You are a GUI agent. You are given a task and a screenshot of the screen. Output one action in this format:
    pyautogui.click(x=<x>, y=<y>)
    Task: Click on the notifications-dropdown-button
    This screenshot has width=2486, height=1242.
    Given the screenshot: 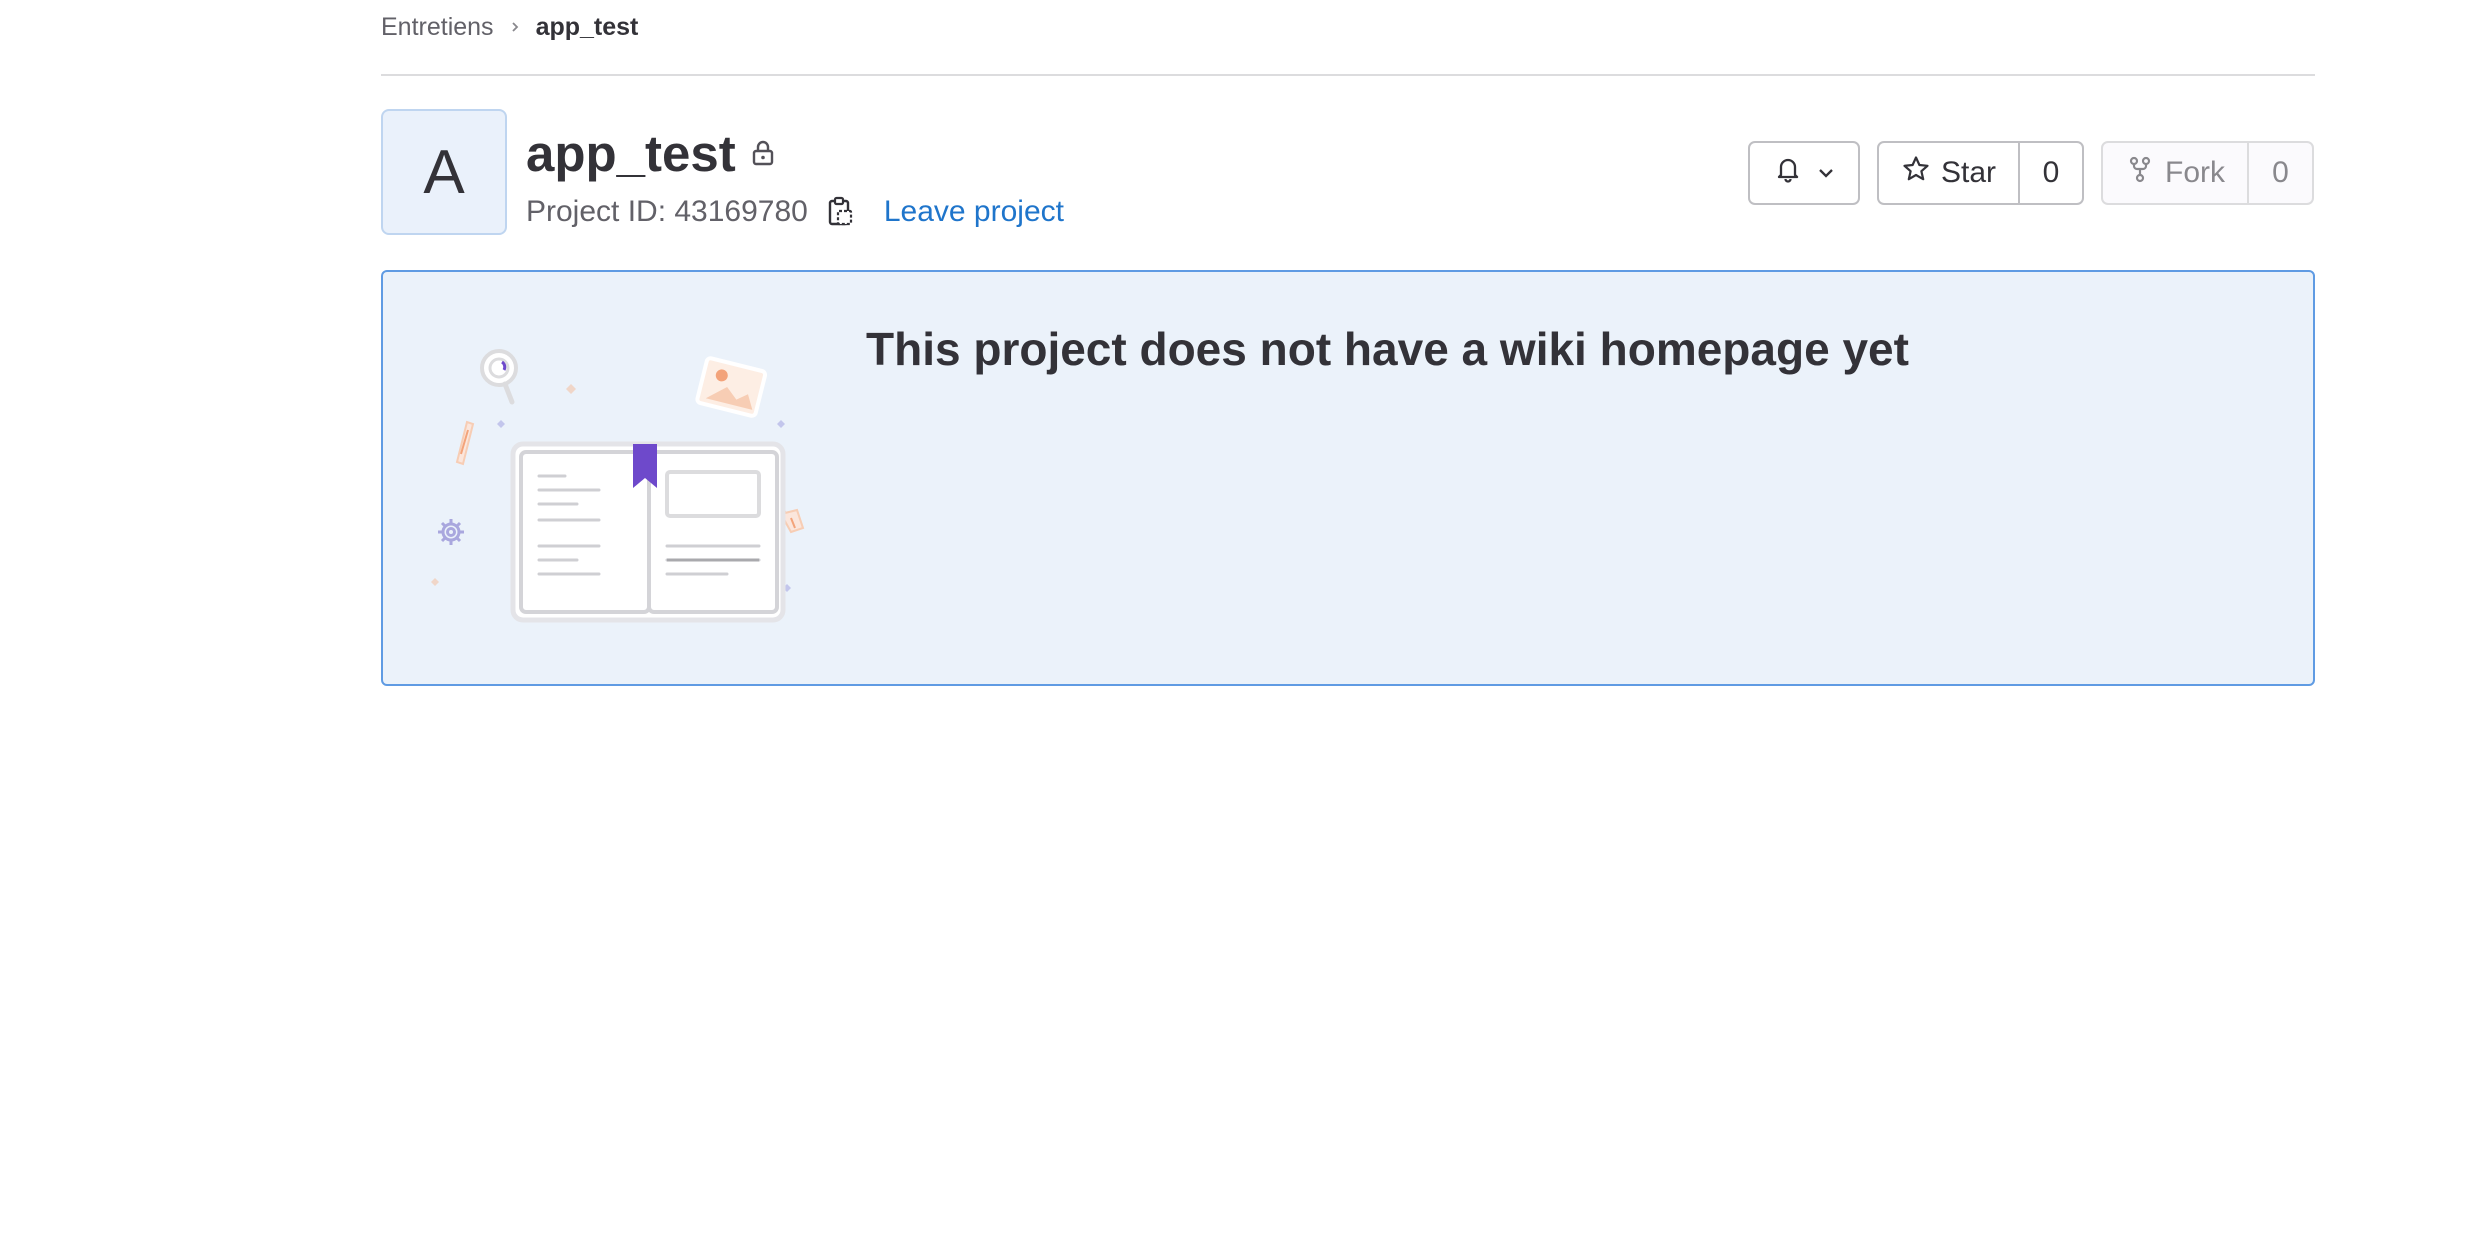 What is the action you would take?
    pyautogui.click(x=1804, y=173)
    